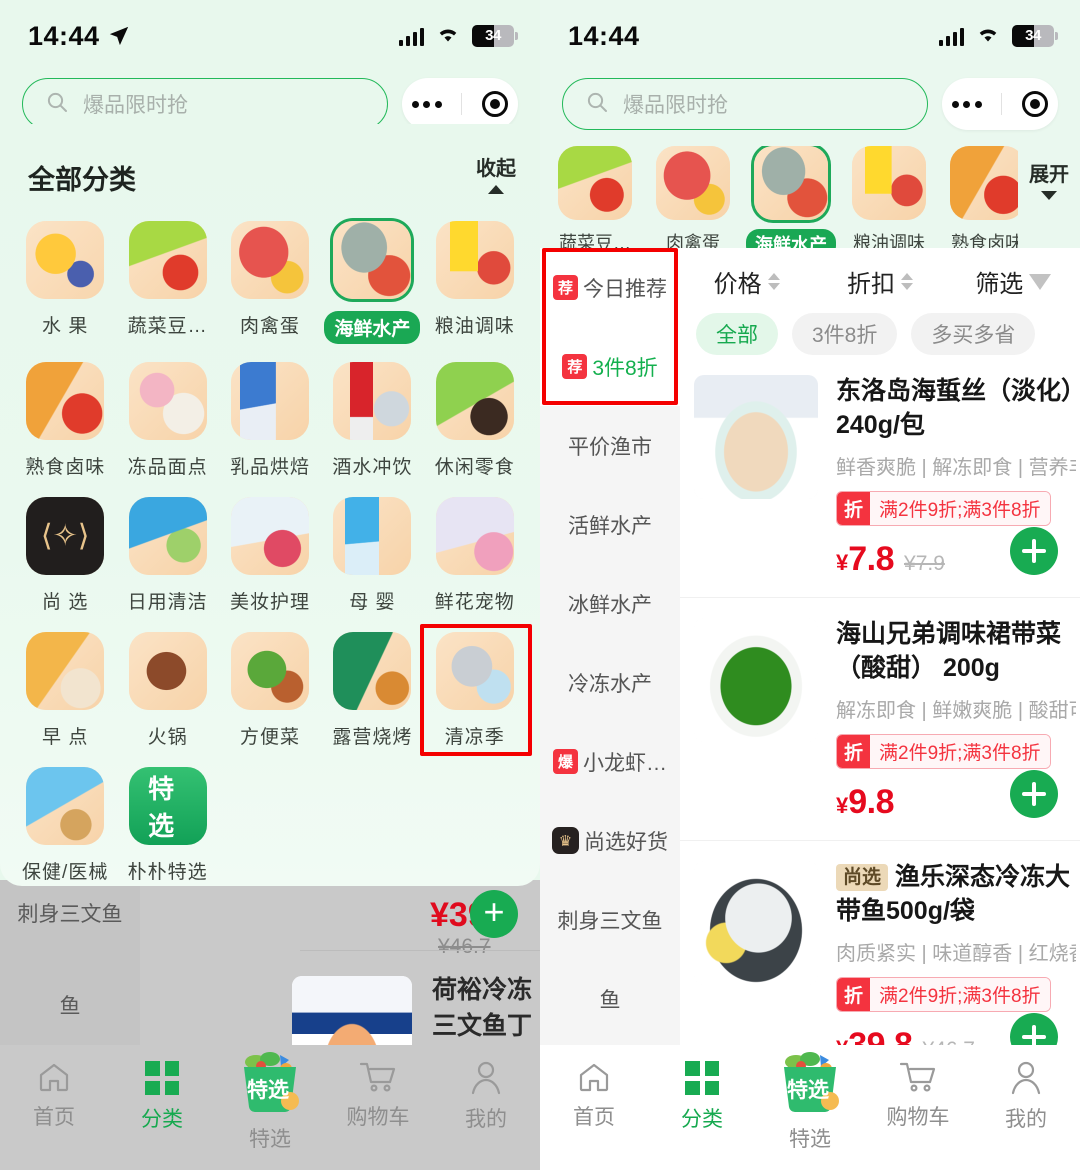  I want to click on subnav-label: 冰鲜水产, so click(610, 605).